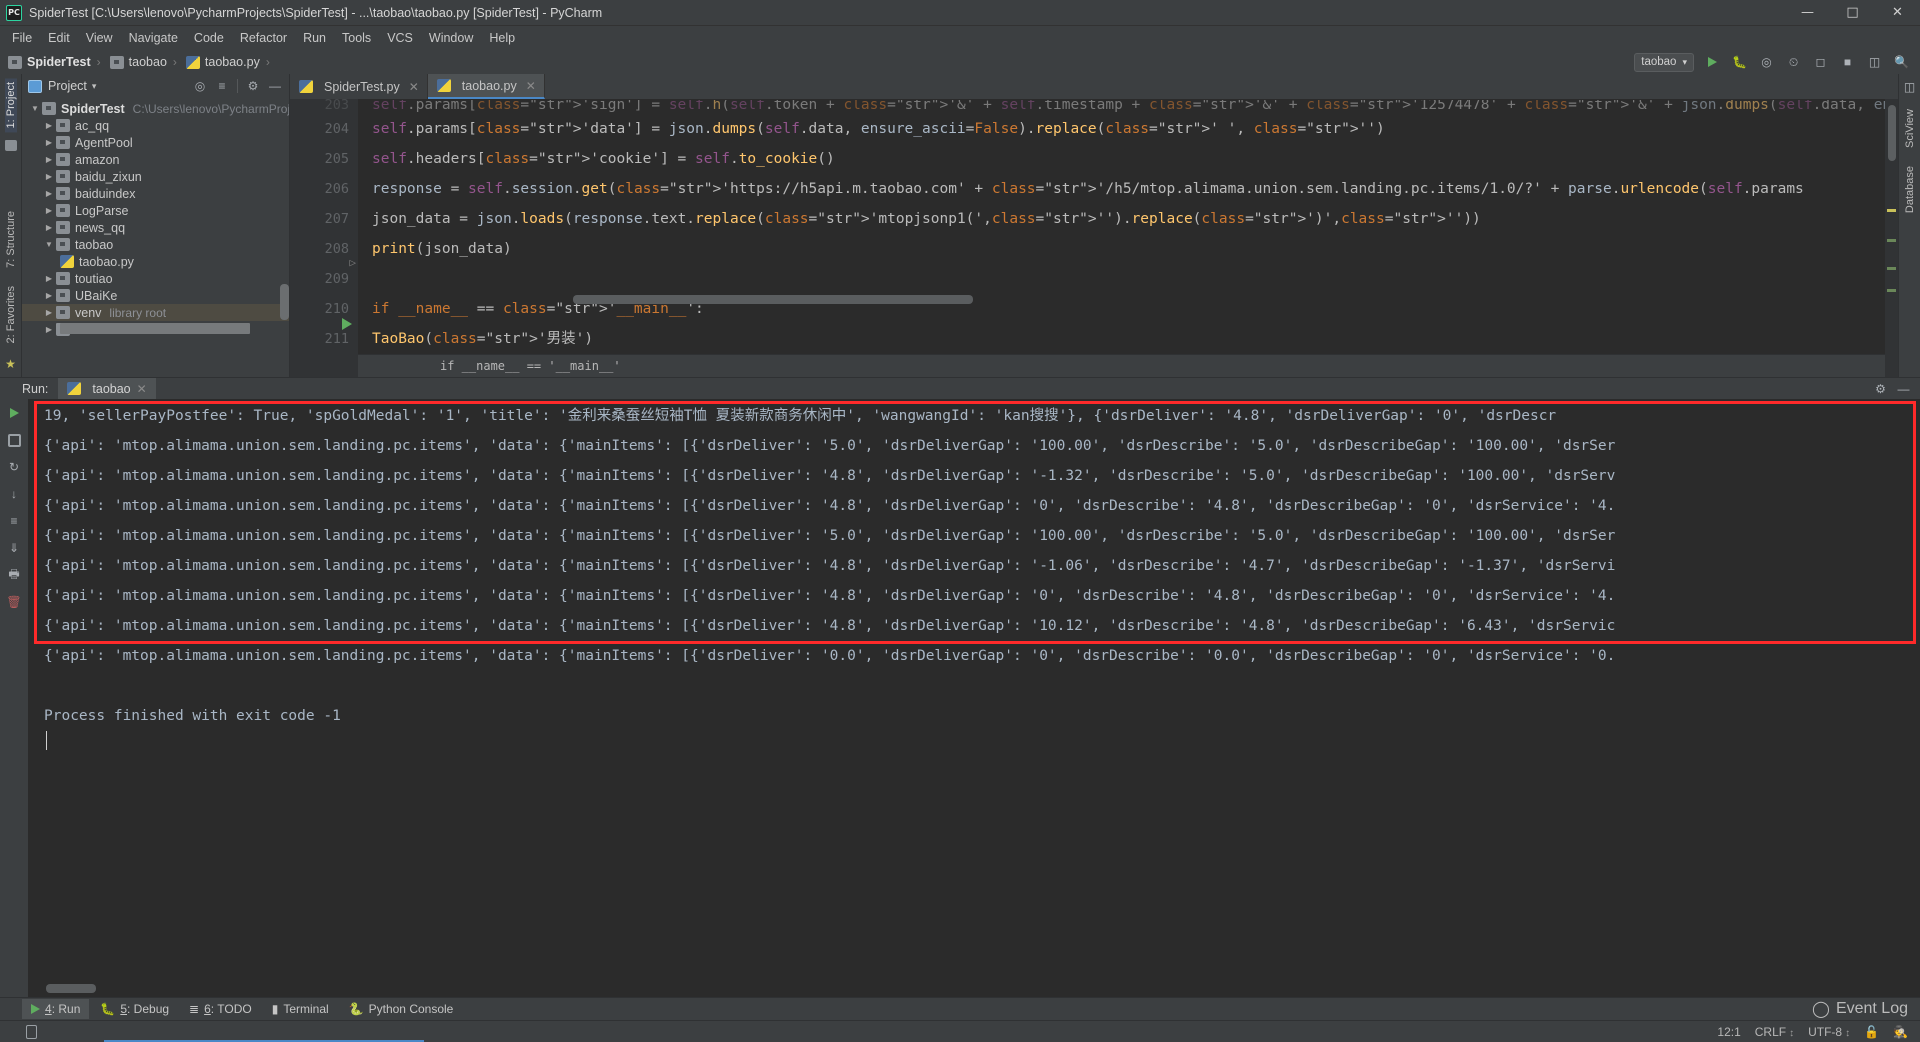 This screenshot has width=1920, height=1042. Describe the element at coordinates (1766, 62) in the screenshot. I see `coverage-icon: ◎` at that location.